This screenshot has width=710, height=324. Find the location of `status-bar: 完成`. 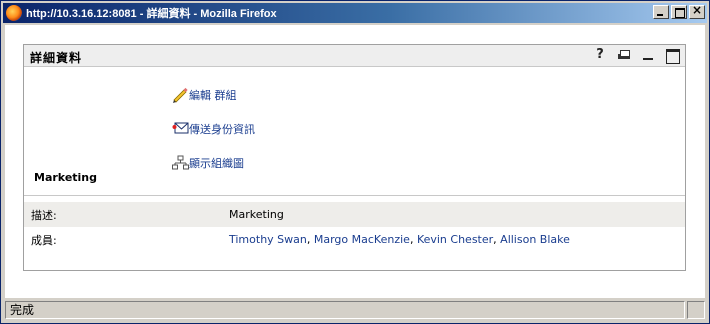

status-bar: 完成 is located at coordinates (355, 310).